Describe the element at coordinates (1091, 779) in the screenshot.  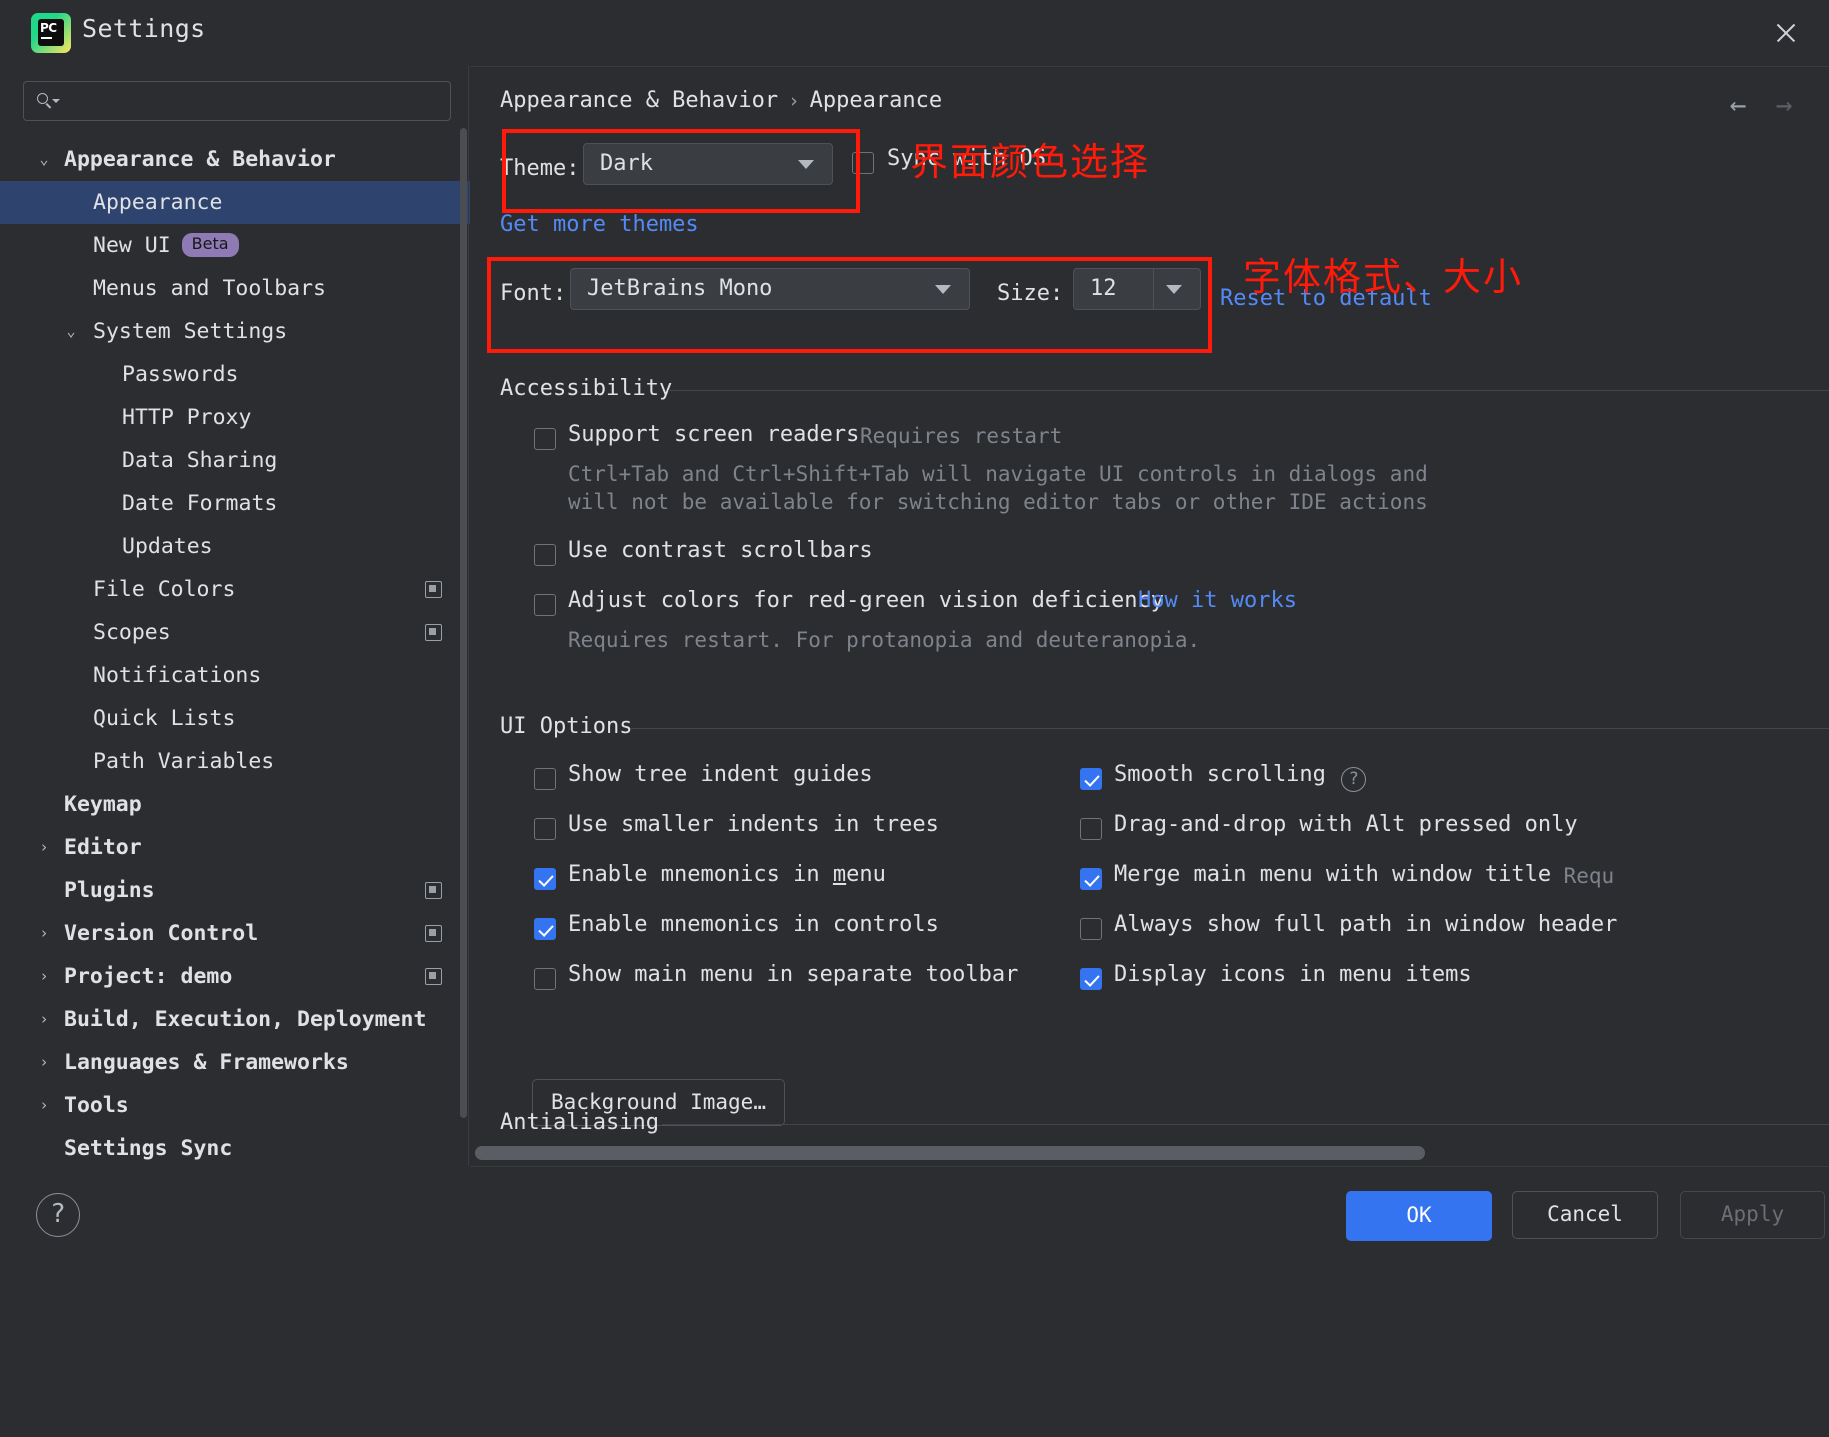
I see `smooth-scrolling-checkbox` at that location.